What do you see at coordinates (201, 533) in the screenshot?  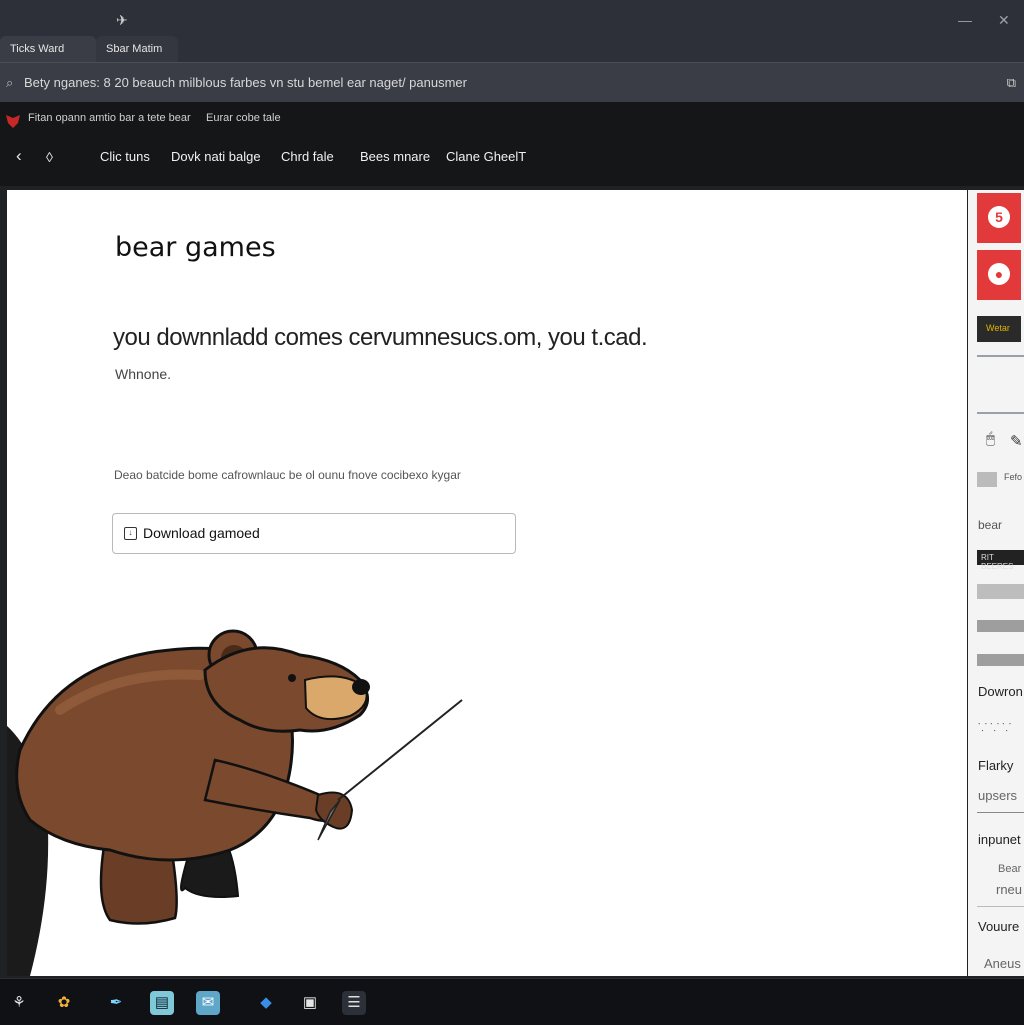 I see `download-button-label: Download gamoed` at bounding box center [201, 533].